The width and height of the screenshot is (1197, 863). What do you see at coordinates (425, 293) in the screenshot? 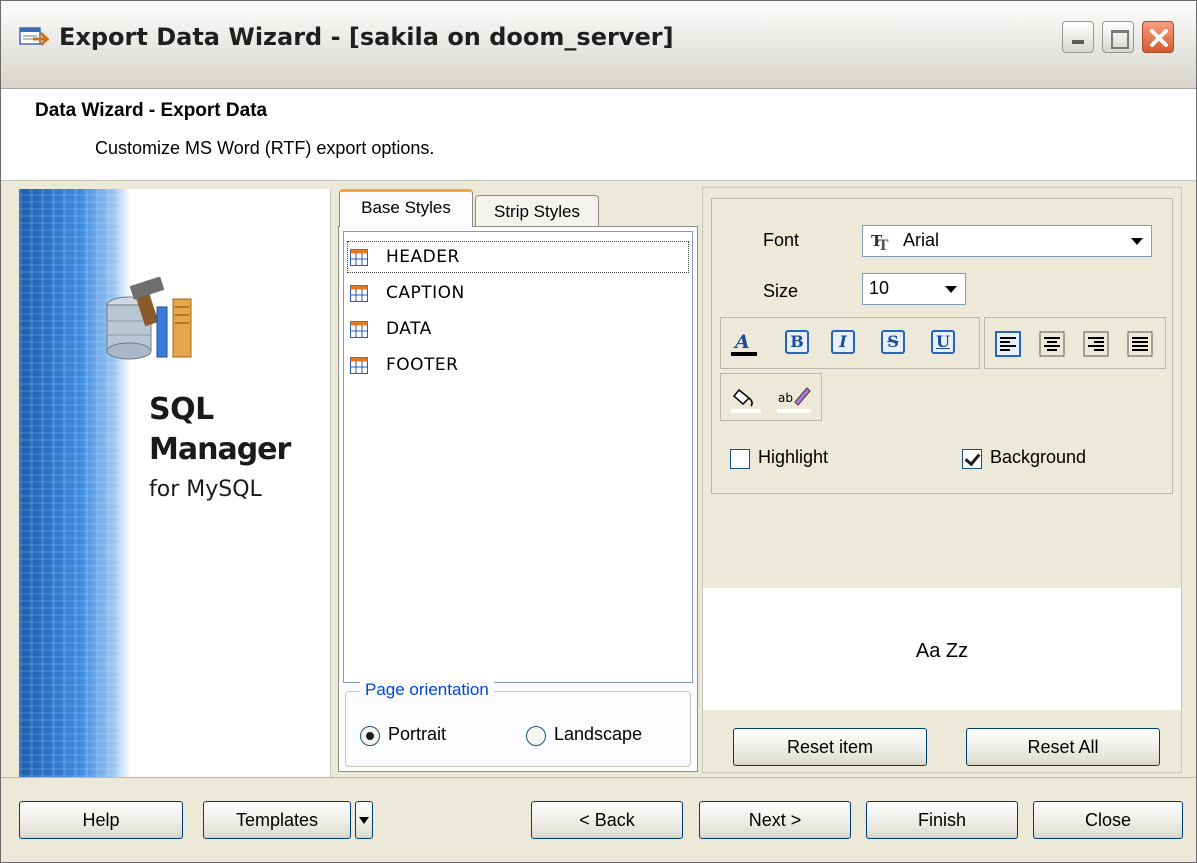
I see `list-item-label: CAPTION` at bounding box center [425, 293].